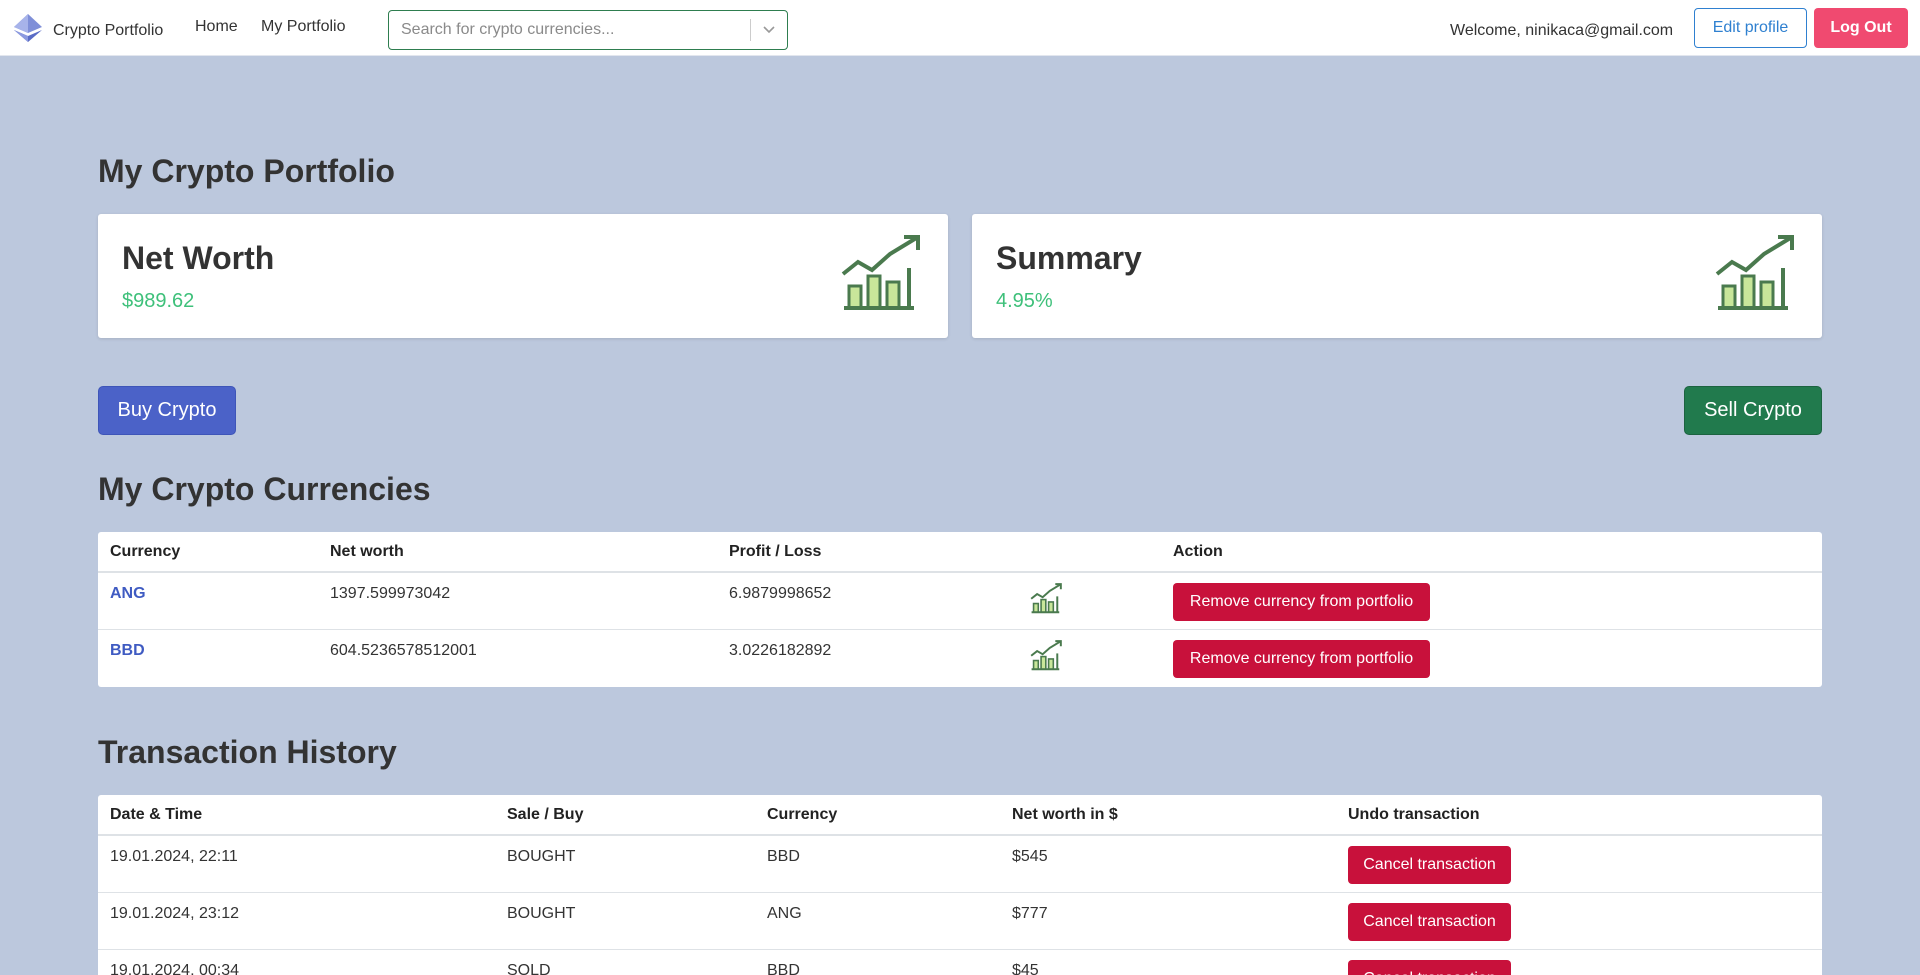  I want to click on summary-title: Summary, so click(1069, 258).